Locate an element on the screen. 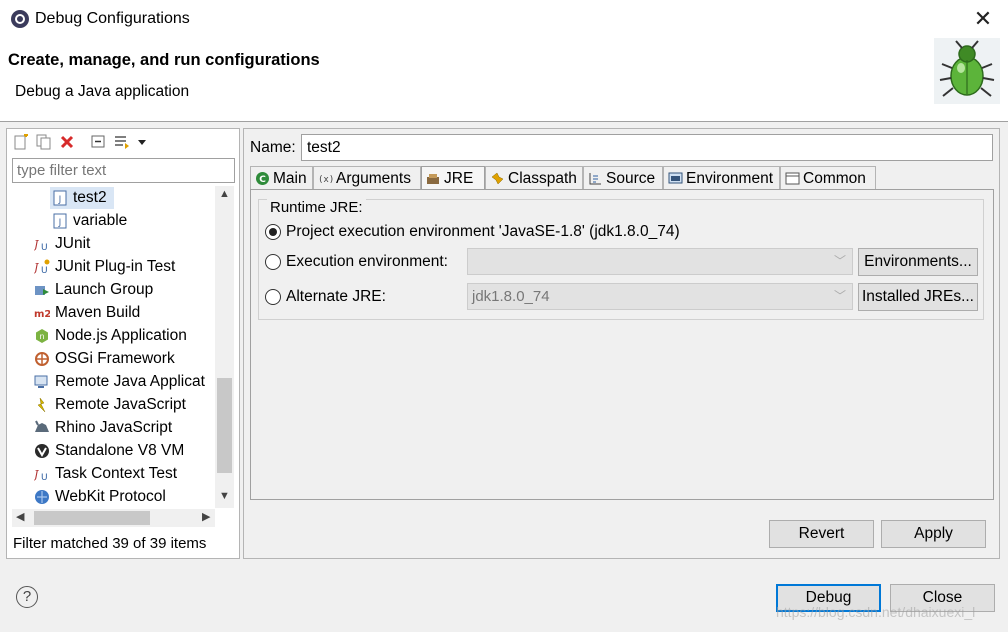 The image size is (1008, 632). tree-item: n Node.js Application is located at coordinates (124, 336).